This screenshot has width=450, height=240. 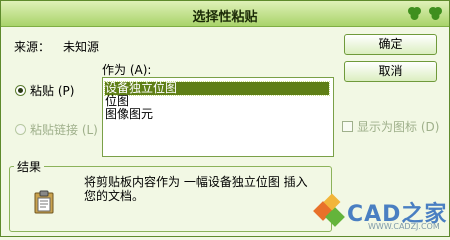 What do you see at coordinates (32, 47) in the screenshot?
I see `source-label: 来源：` at bounding box center [32, 47].